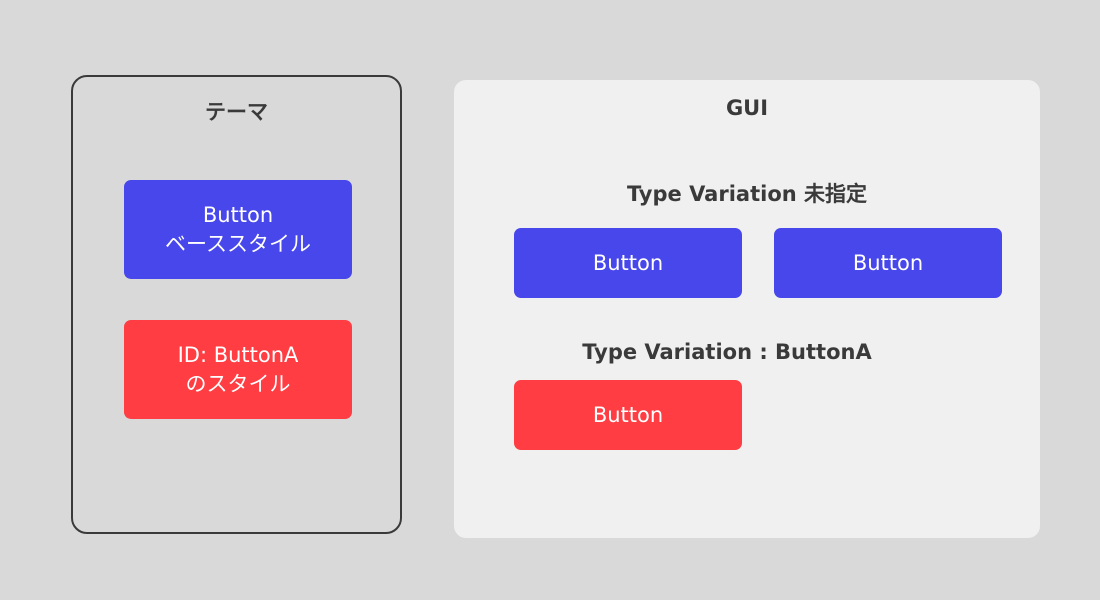 This screenshot has width=1100, height=600. I want to click on base-style-label-line1: Button, so click(238, 214).